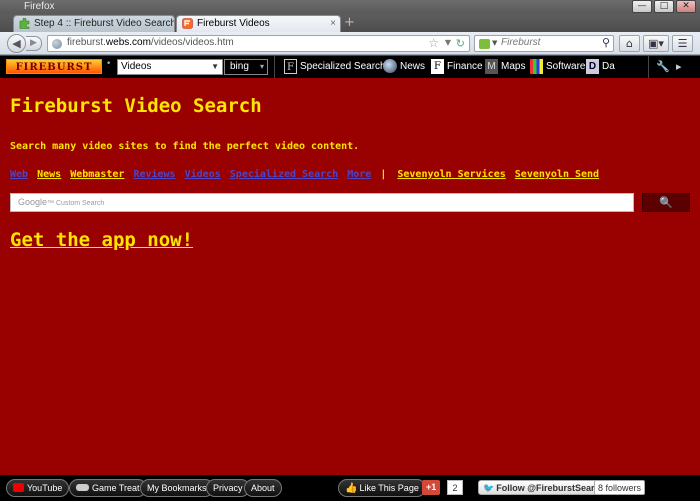  What do you see at coordinates (150, 42) in the screenshot?
I see `url-text: fireburst.webs.com/videos/videos.htm` at bounding box center [150, 42].